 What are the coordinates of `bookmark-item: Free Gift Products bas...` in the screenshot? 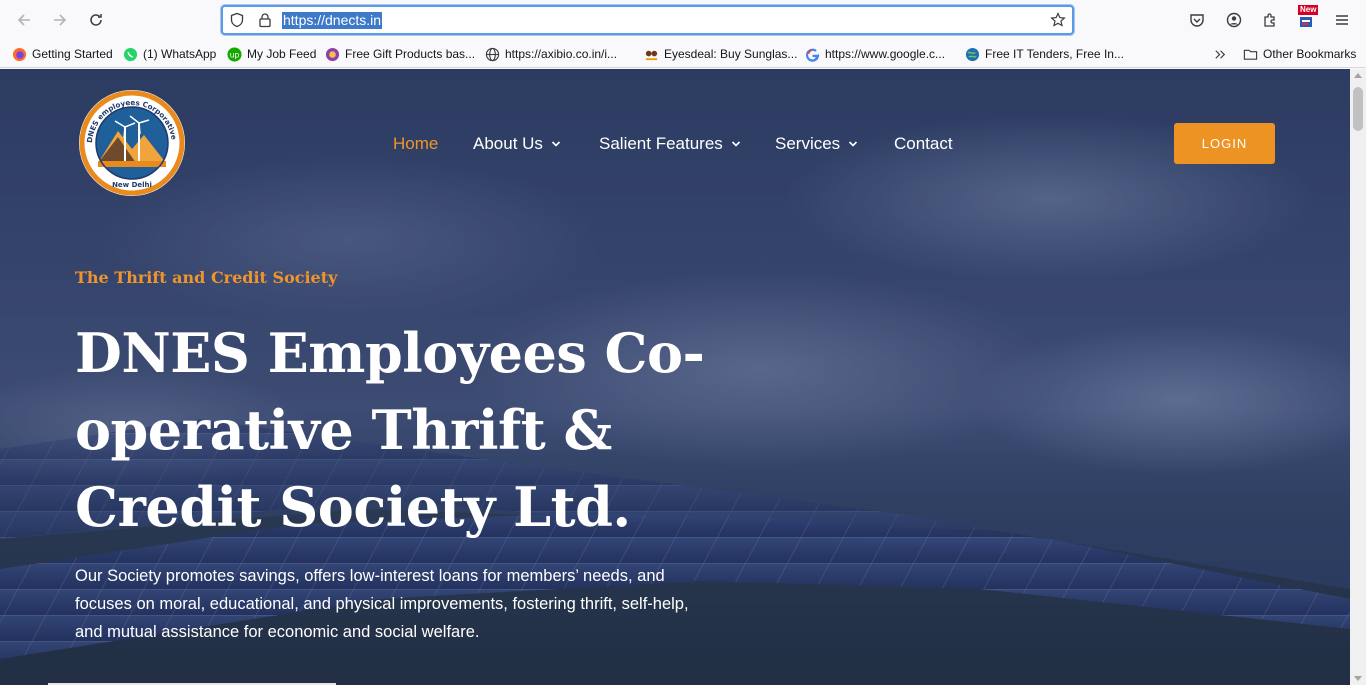 It's located at (400, 54).